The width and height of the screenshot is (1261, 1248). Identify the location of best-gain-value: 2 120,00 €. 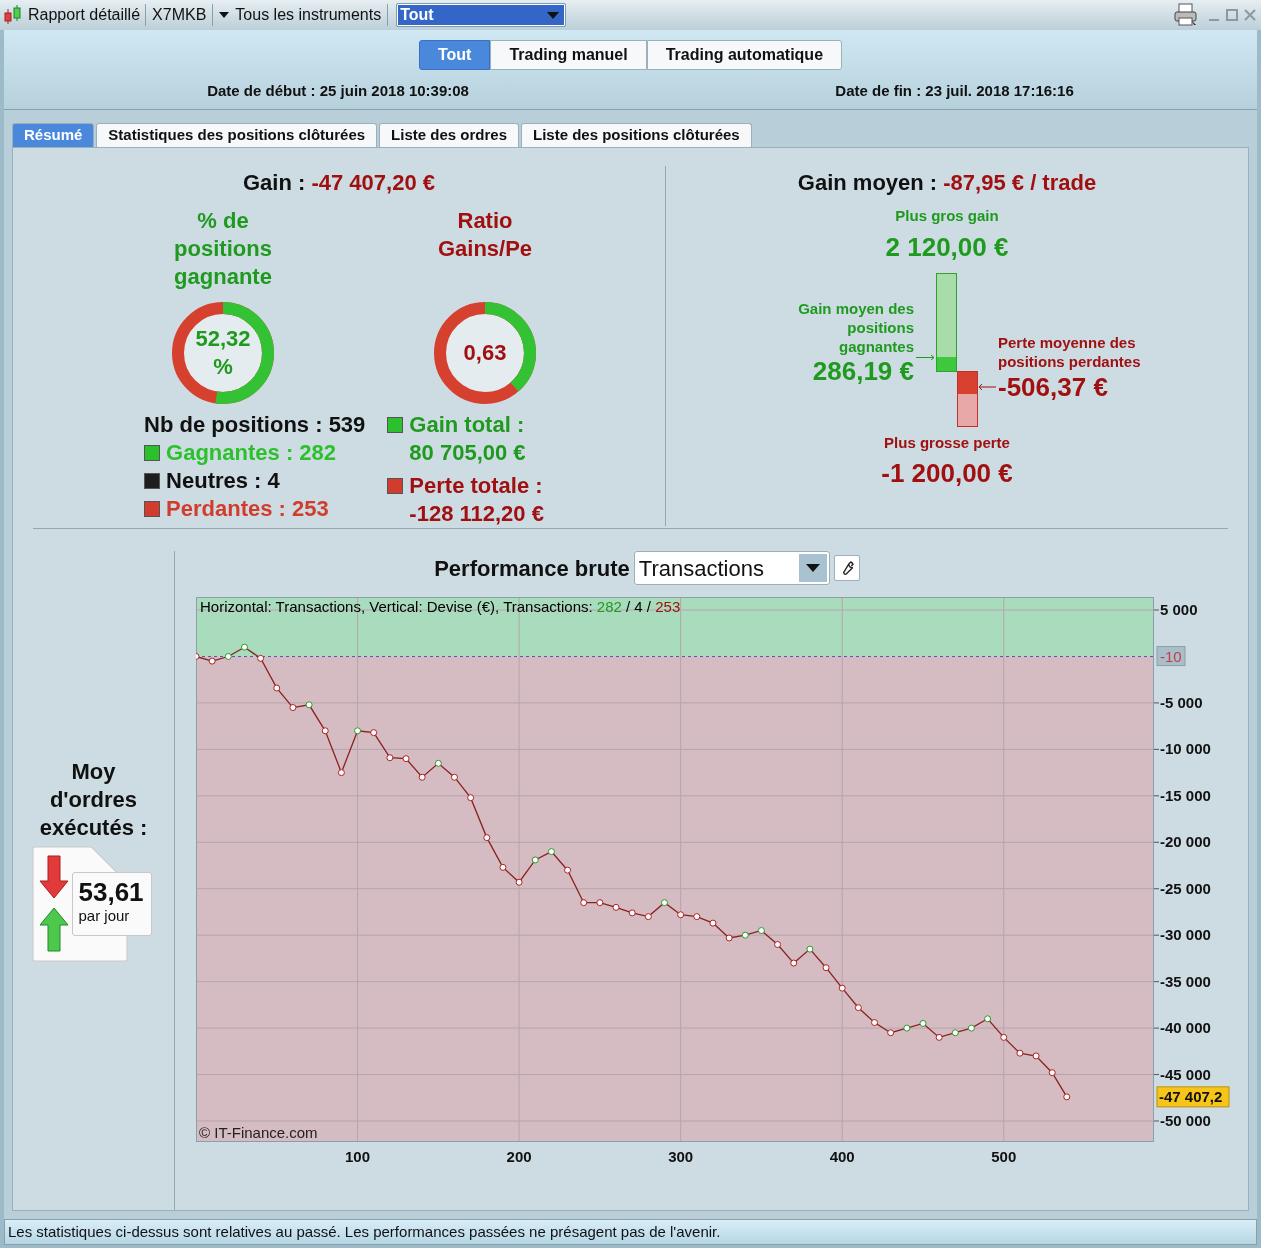
(947, 247).